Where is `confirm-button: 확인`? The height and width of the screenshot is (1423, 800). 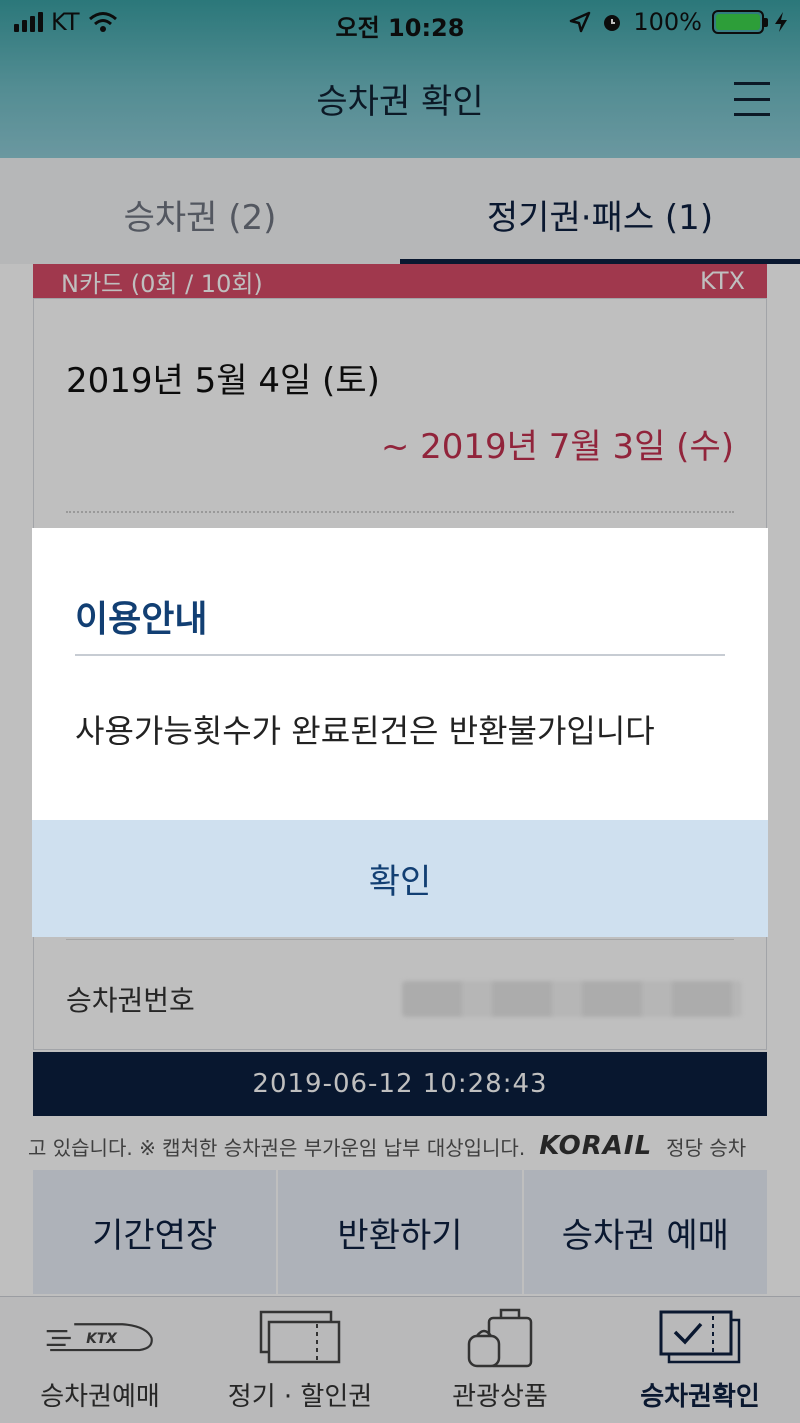
confirm-button: 확인 is located at coordinates (400, 878).